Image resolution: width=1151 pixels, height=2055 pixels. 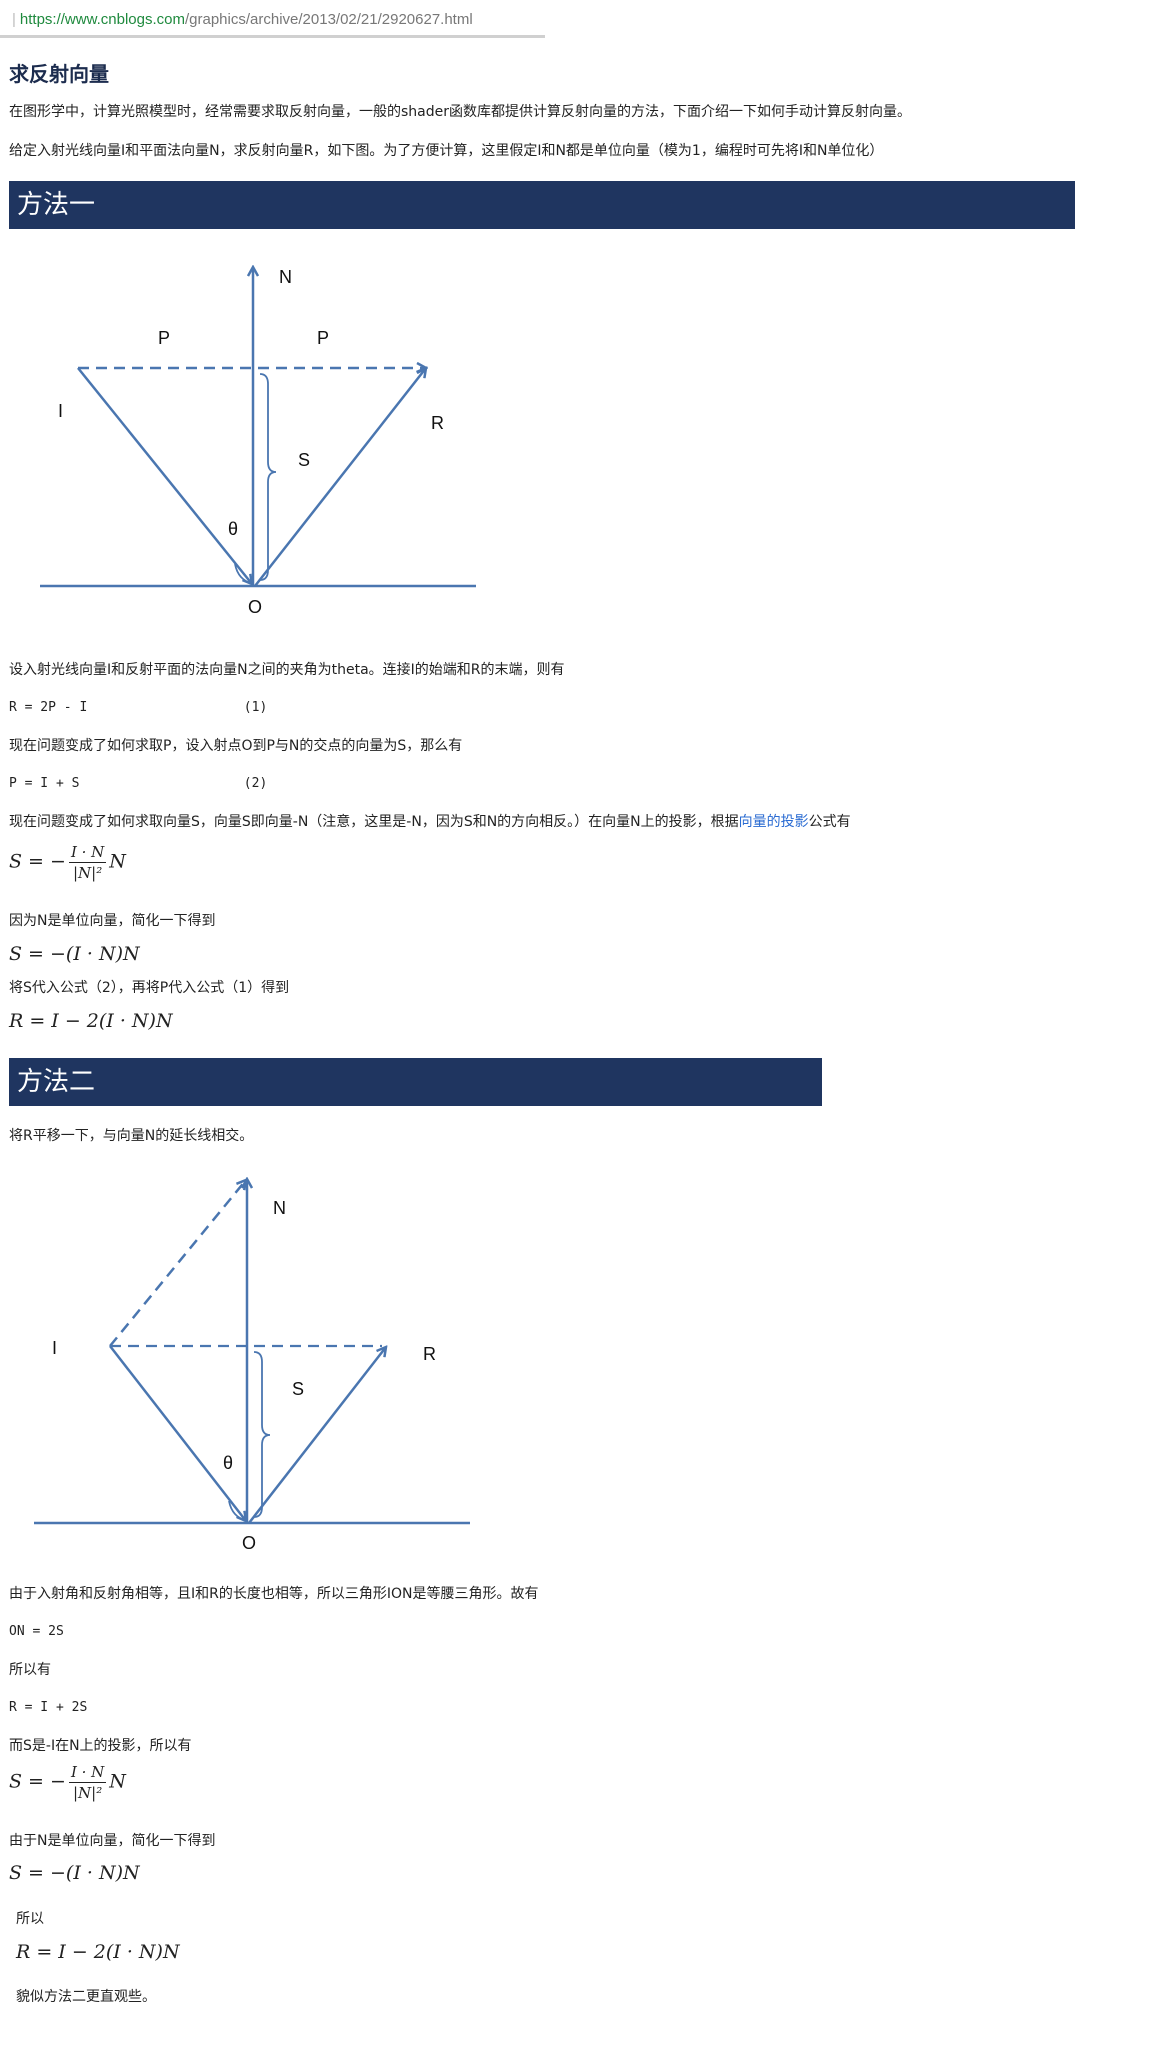 I want to click on method2-paragraph-4: 而S是-I在N上的投影，所以有, so click(x=100, y=1746).